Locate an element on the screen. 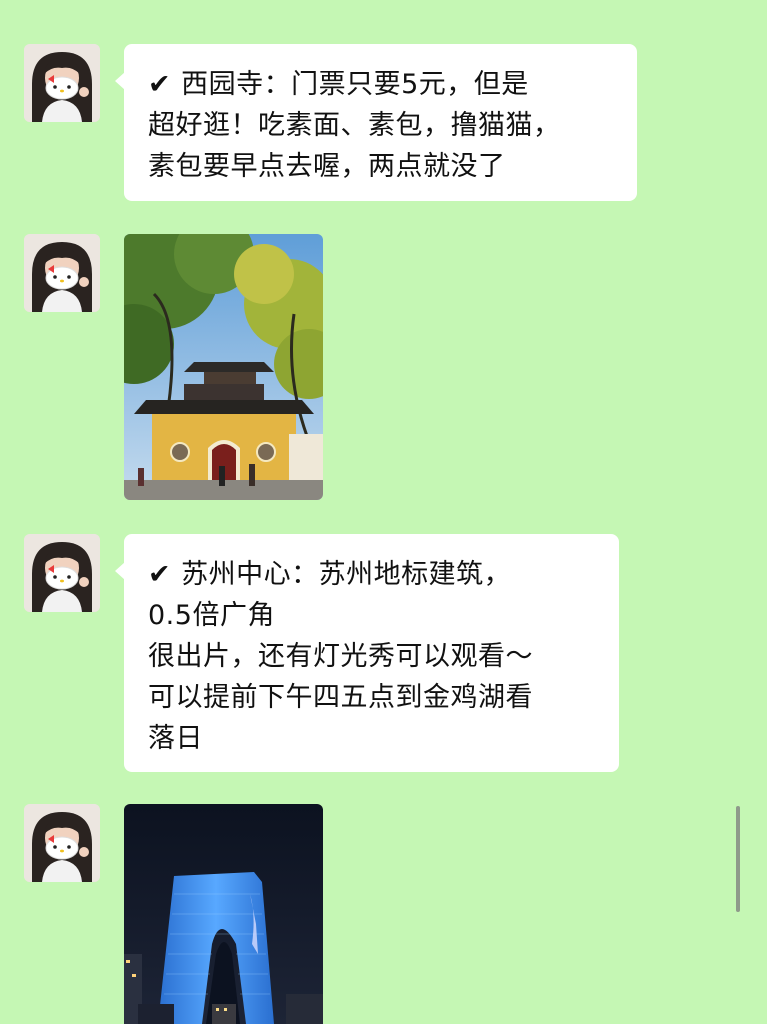 The image size is (767, 1024). message-line: 可以提前下午四五点到金鸡湖看 is located at coordinates (340, 697).